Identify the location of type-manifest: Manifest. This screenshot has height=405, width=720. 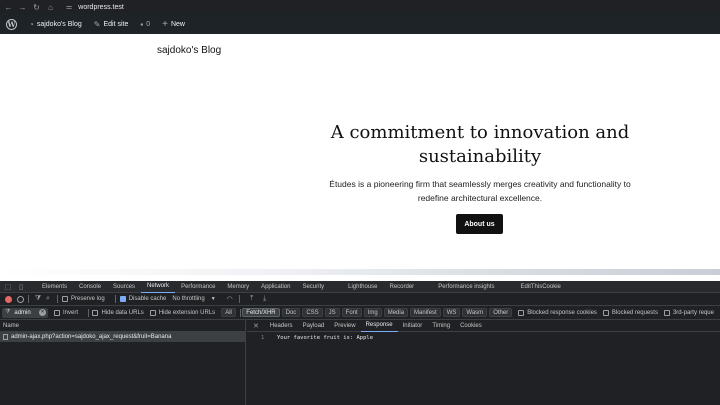
(425, 312).